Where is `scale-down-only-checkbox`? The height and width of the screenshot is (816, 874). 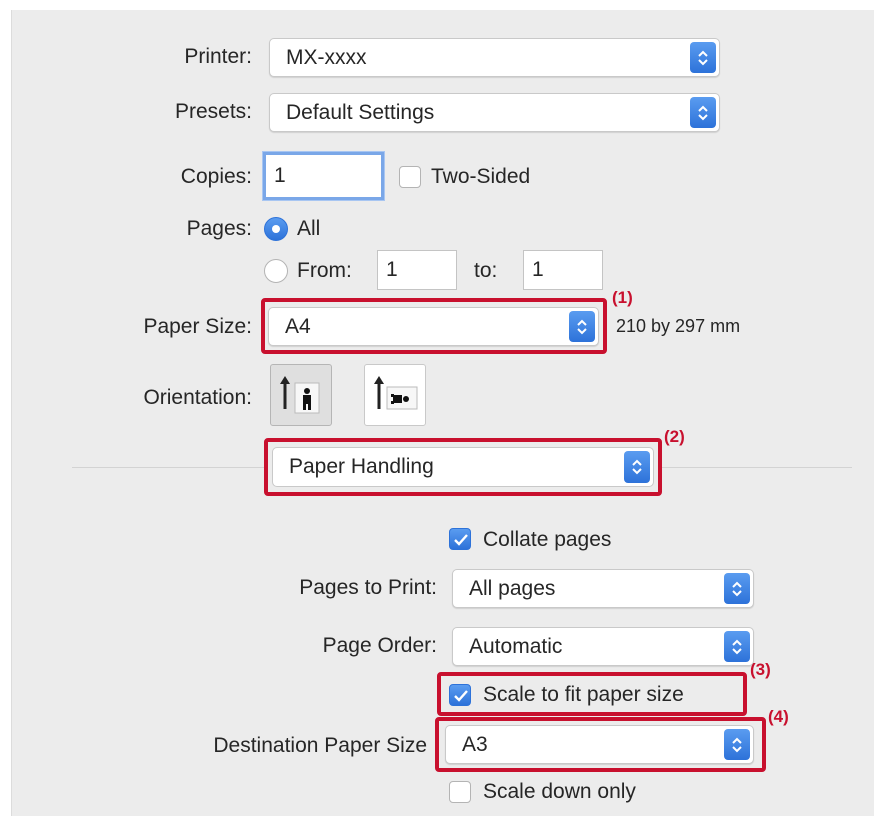 scale-down-only-checkbox is located at coordinates (460, 792).